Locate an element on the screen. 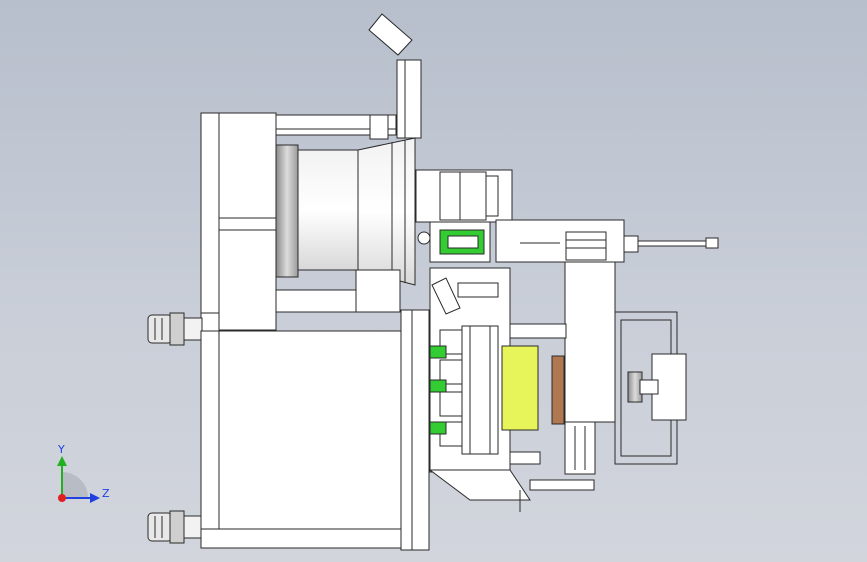 The image size is (867, 562). left-housing is located at coordinates (238, 222).